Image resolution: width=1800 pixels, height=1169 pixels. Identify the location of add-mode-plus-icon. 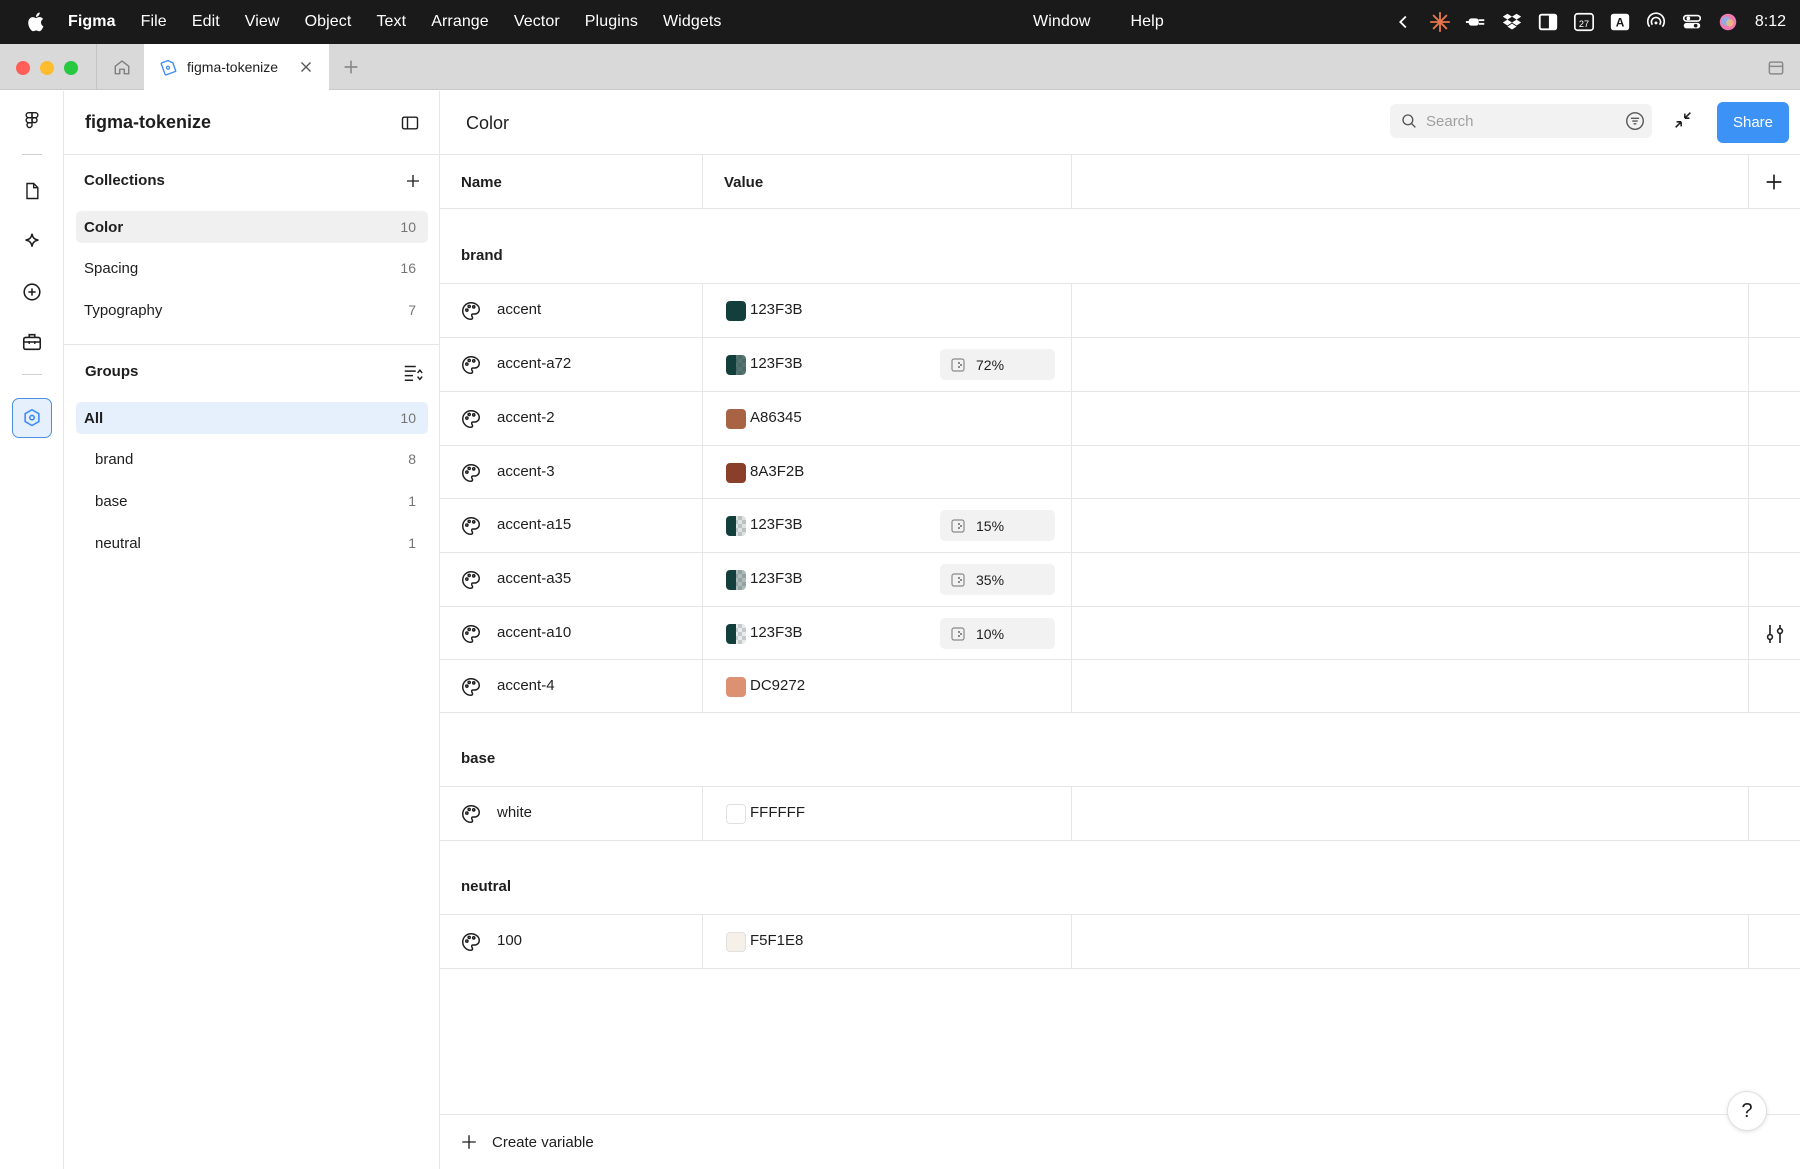
(1774, 182).